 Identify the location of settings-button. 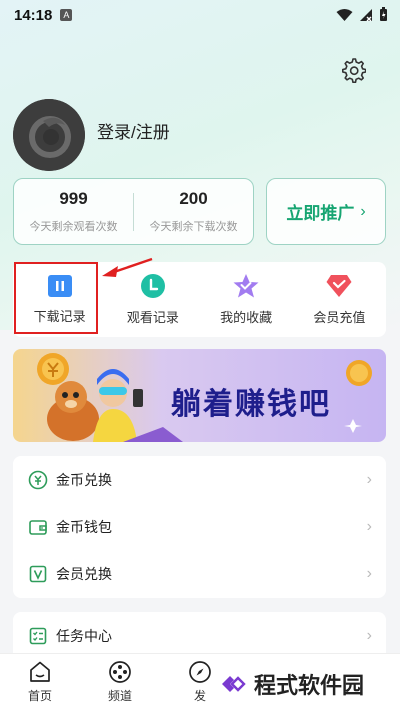
(354, 71).